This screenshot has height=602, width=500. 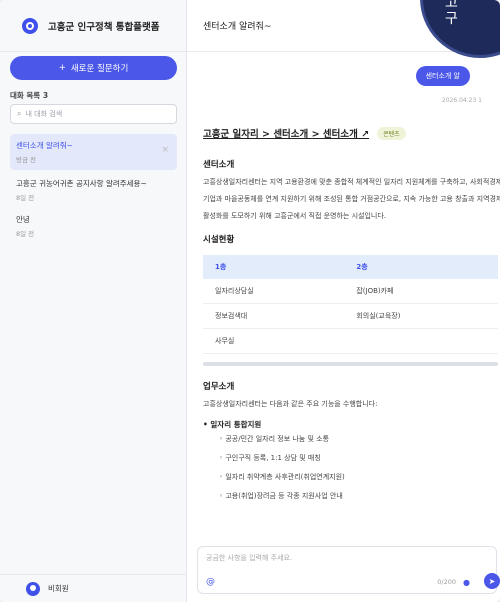 I want to click on table-header: 2층, so click(x=421, y=267).